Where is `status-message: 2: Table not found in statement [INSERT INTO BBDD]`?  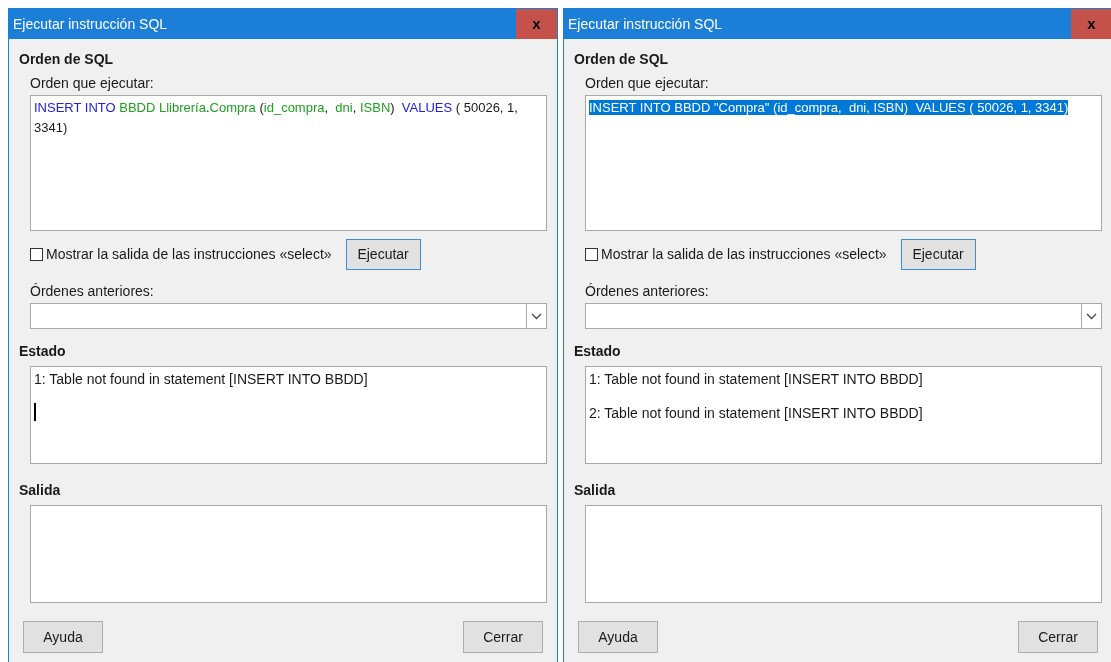 status-message: 2: Table not found in statement [INSERT INTO BBDD] is located at coordinates (756, 413).